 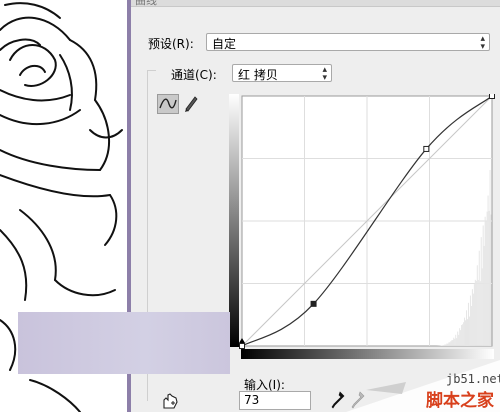 I want to click on channel-label: 通道(C):, so click(x=194, y=75).